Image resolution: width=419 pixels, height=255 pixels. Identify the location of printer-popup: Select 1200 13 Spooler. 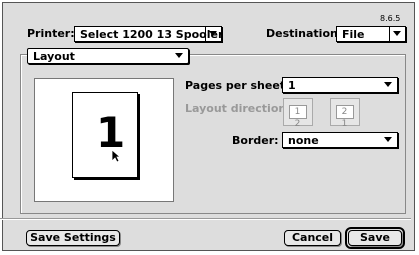
(148, 34).